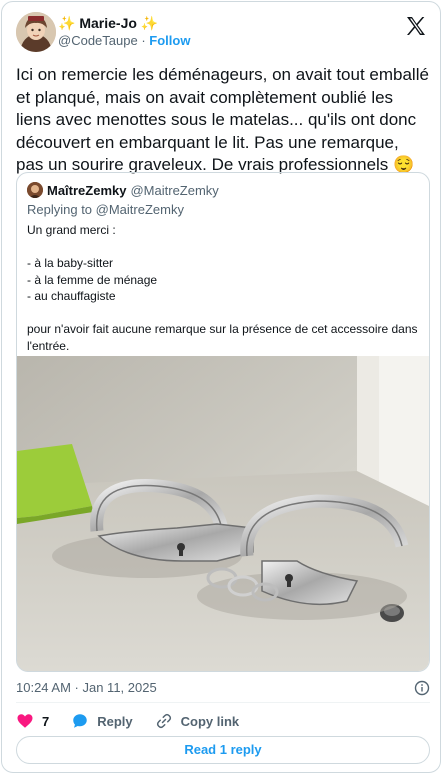 The image size is (442, 774). What do you see at coordinates (87, 190) in the screenshot?
I see `quote-author-name: MaîtreZemky` at bounding box center [87, 190].